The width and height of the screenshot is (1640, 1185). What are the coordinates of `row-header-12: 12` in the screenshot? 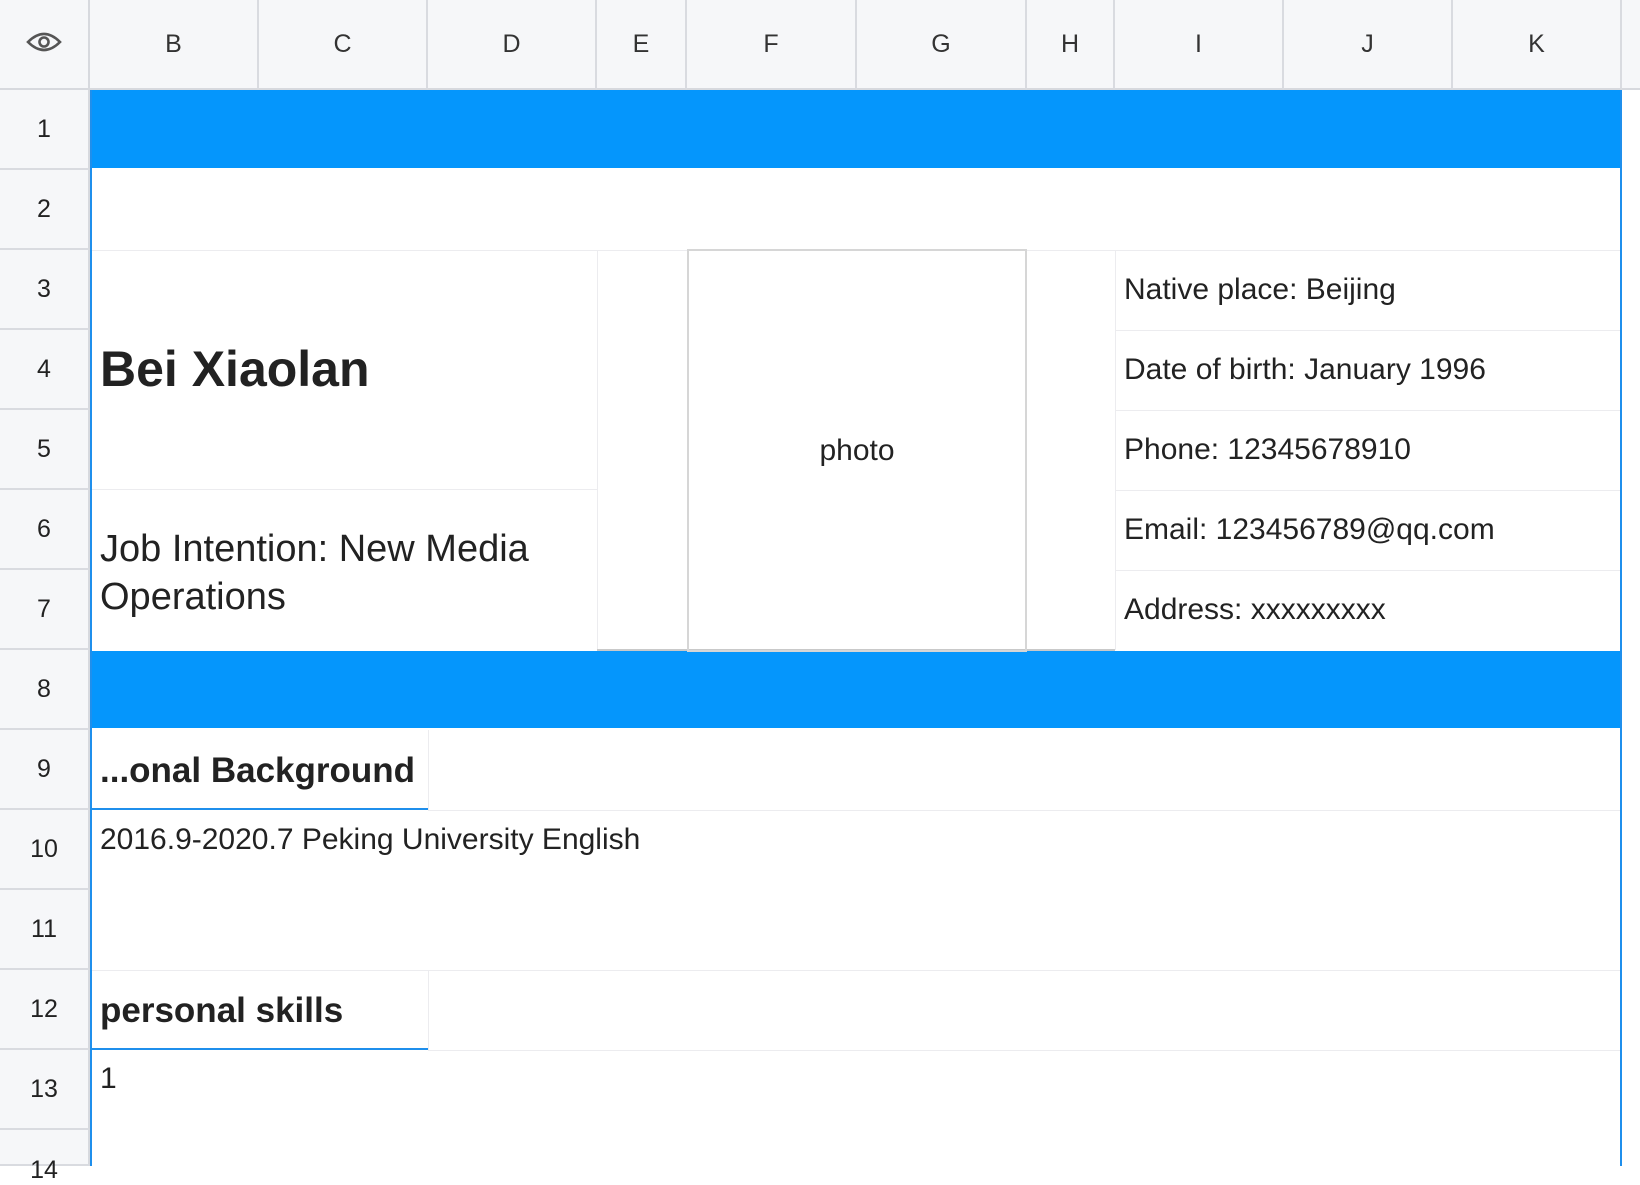 It's located at (45, 1010).